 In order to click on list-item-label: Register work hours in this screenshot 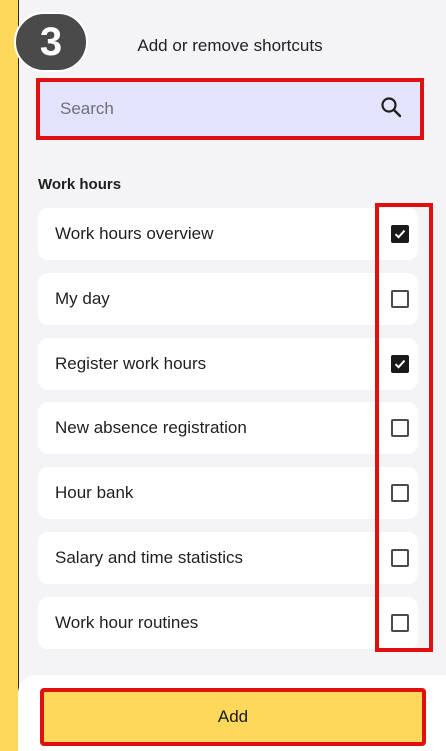, I will do `click(131, 363)`.